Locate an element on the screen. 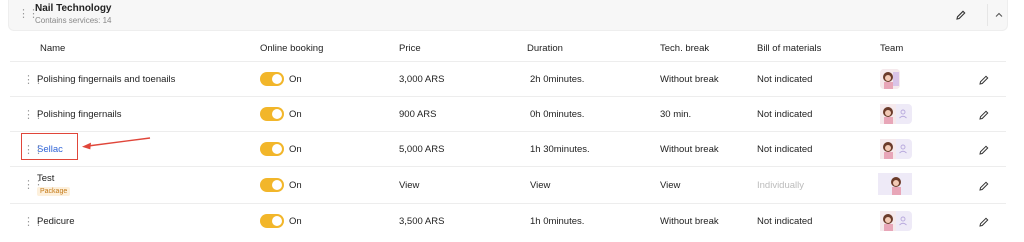 The image size is (1024, 242). column-header-bill-of-materials: Bill of materials is located at coordinates (789, 48).